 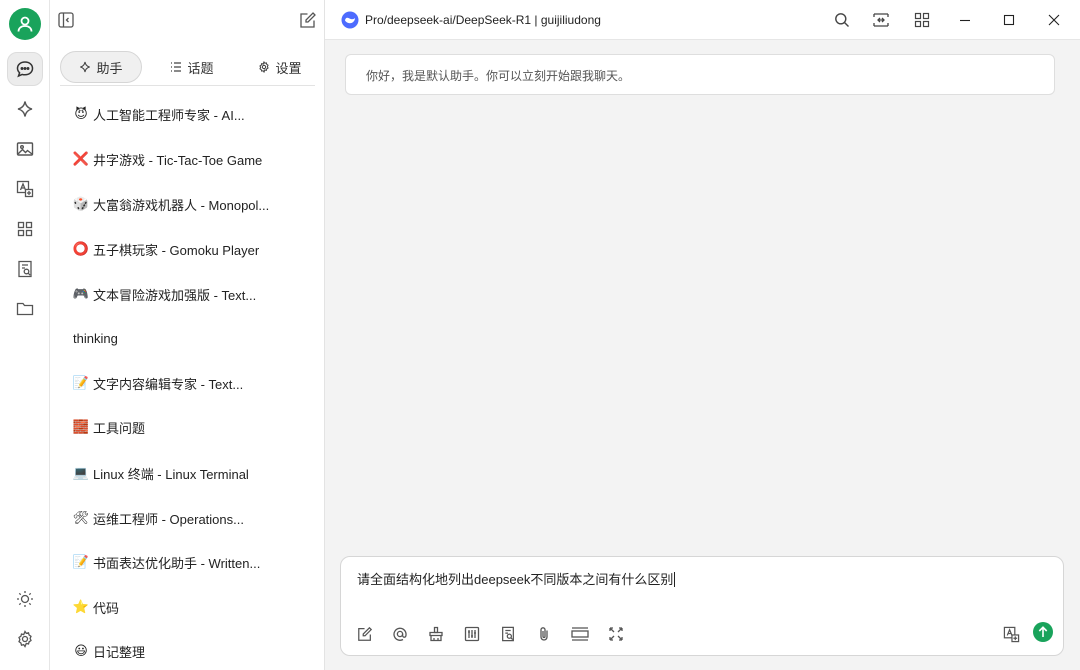 I want to click on deepseek-logo-icon, so click(x=350, y=20).